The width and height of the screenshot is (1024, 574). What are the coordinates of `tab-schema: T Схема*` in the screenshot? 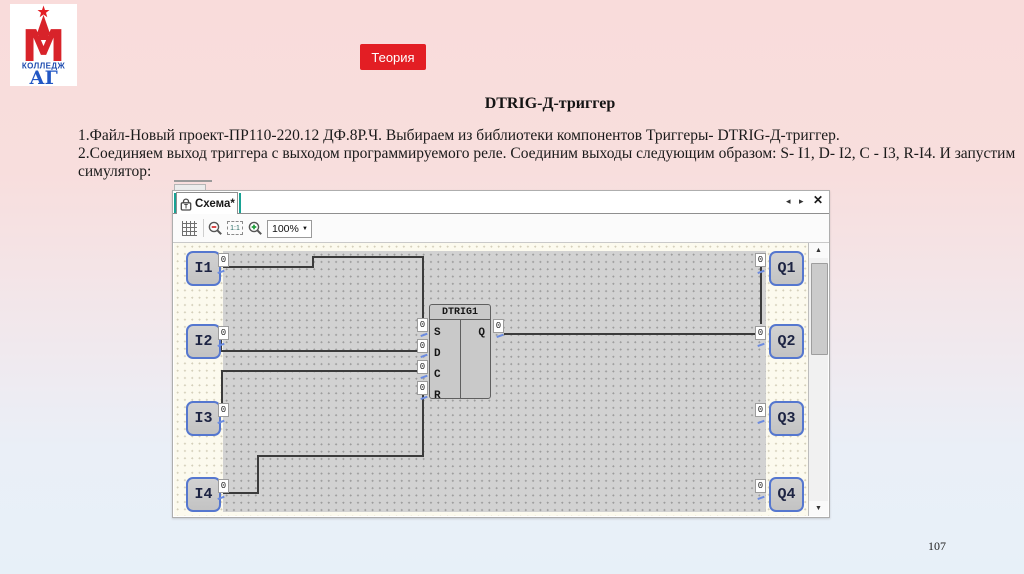 It's located at (207, 203).